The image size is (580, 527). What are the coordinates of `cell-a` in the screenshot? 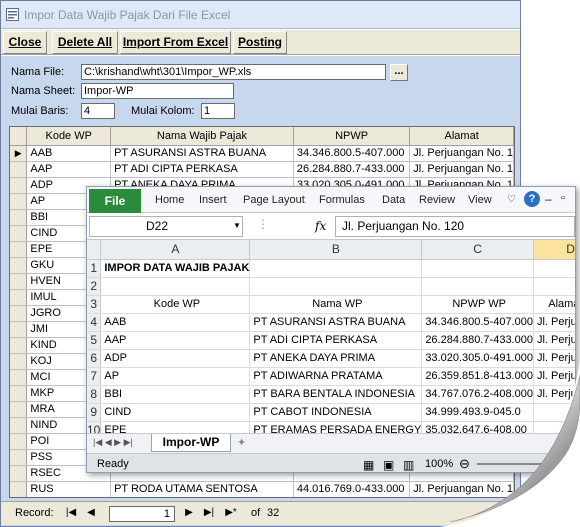 It's located at (175, 286).